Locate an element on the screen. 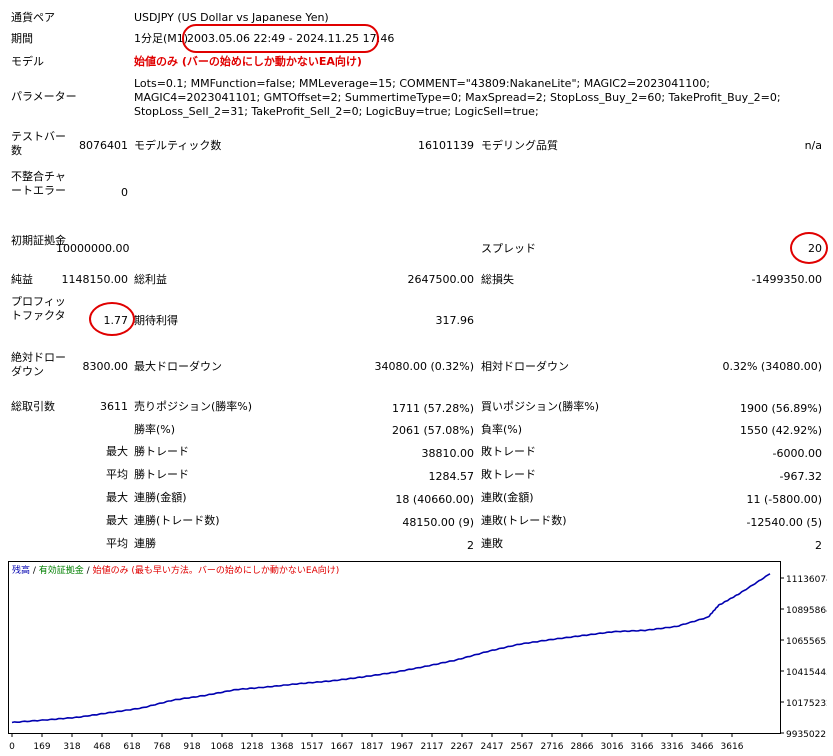 The image size is (833, 756). x-tick-label: 918 is located at coordinates (191, 747).